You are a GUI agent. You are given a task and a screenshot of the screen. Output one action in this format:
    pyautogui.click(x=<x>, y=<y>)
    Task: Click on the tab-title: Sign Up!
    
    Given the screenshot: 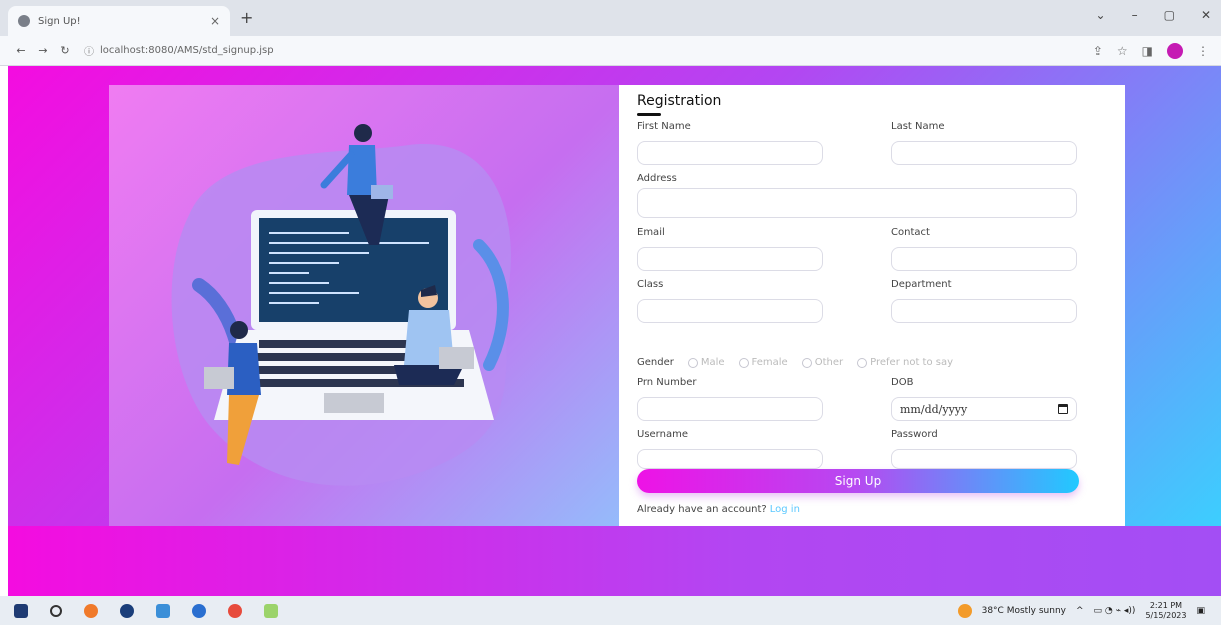 What is the action you would take?
    pyautogui.click(x=59, y=21)
    